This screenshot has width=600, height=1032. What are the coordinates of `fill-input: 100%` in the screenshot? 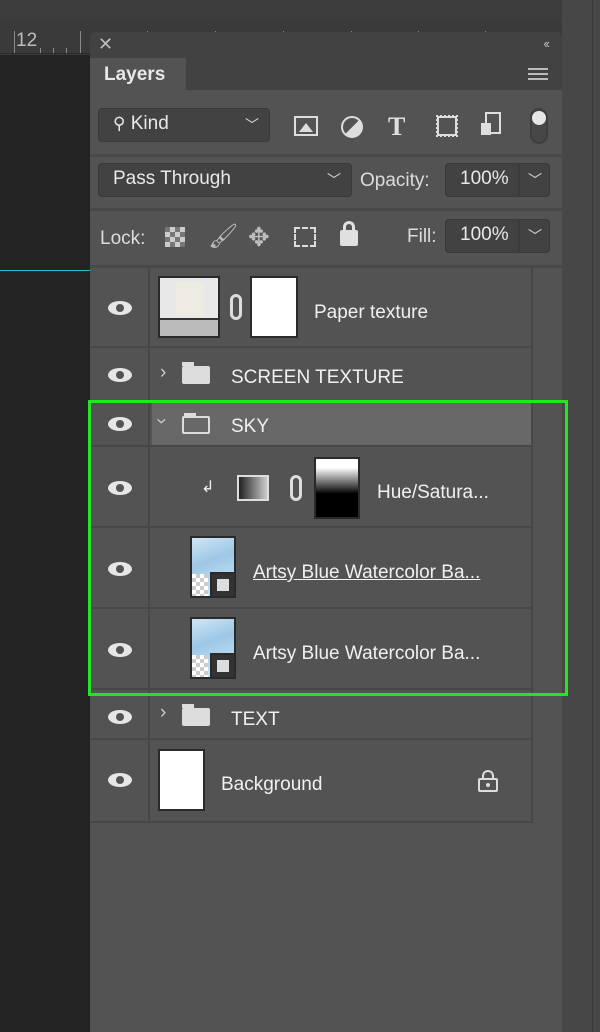 It's located at (482, 236).